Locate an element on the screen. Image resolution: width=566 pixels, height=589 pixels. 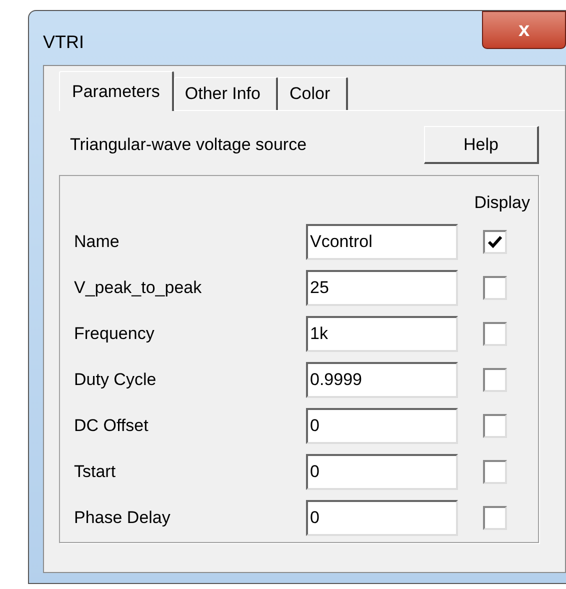
parameter-label: Phase Delay is located at coordinates (123, 517).